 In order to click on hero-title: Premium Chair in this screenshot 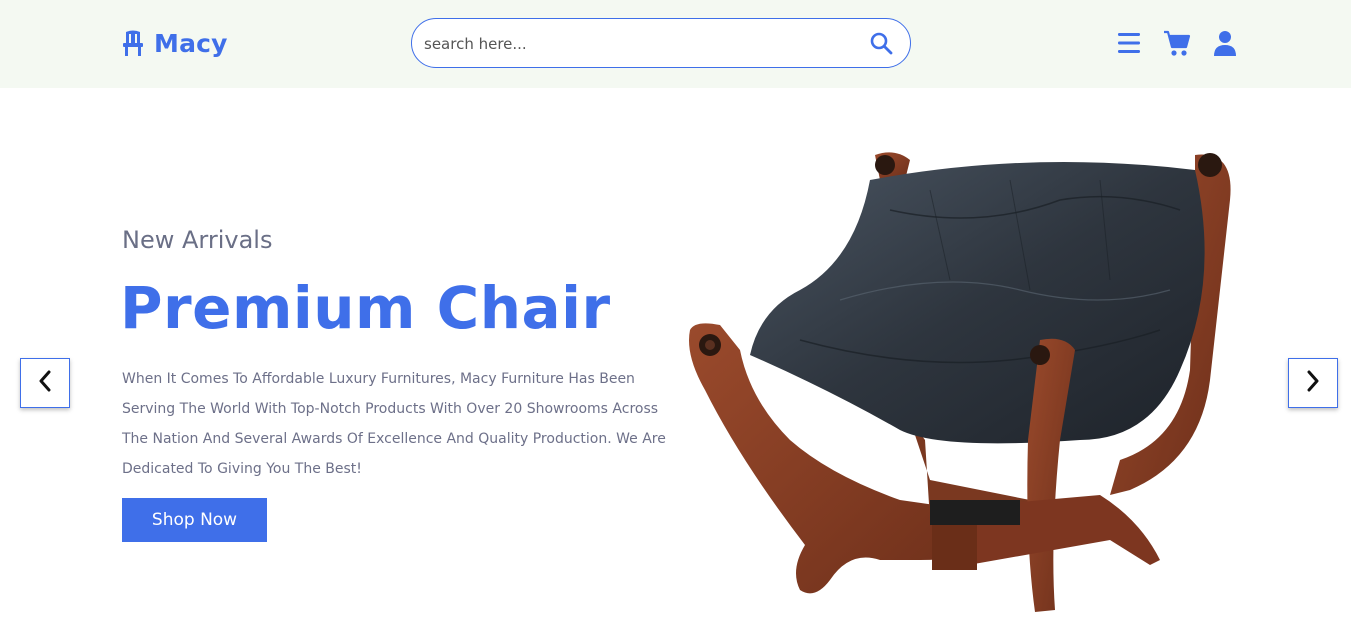, I will do `click(365, 308)`.